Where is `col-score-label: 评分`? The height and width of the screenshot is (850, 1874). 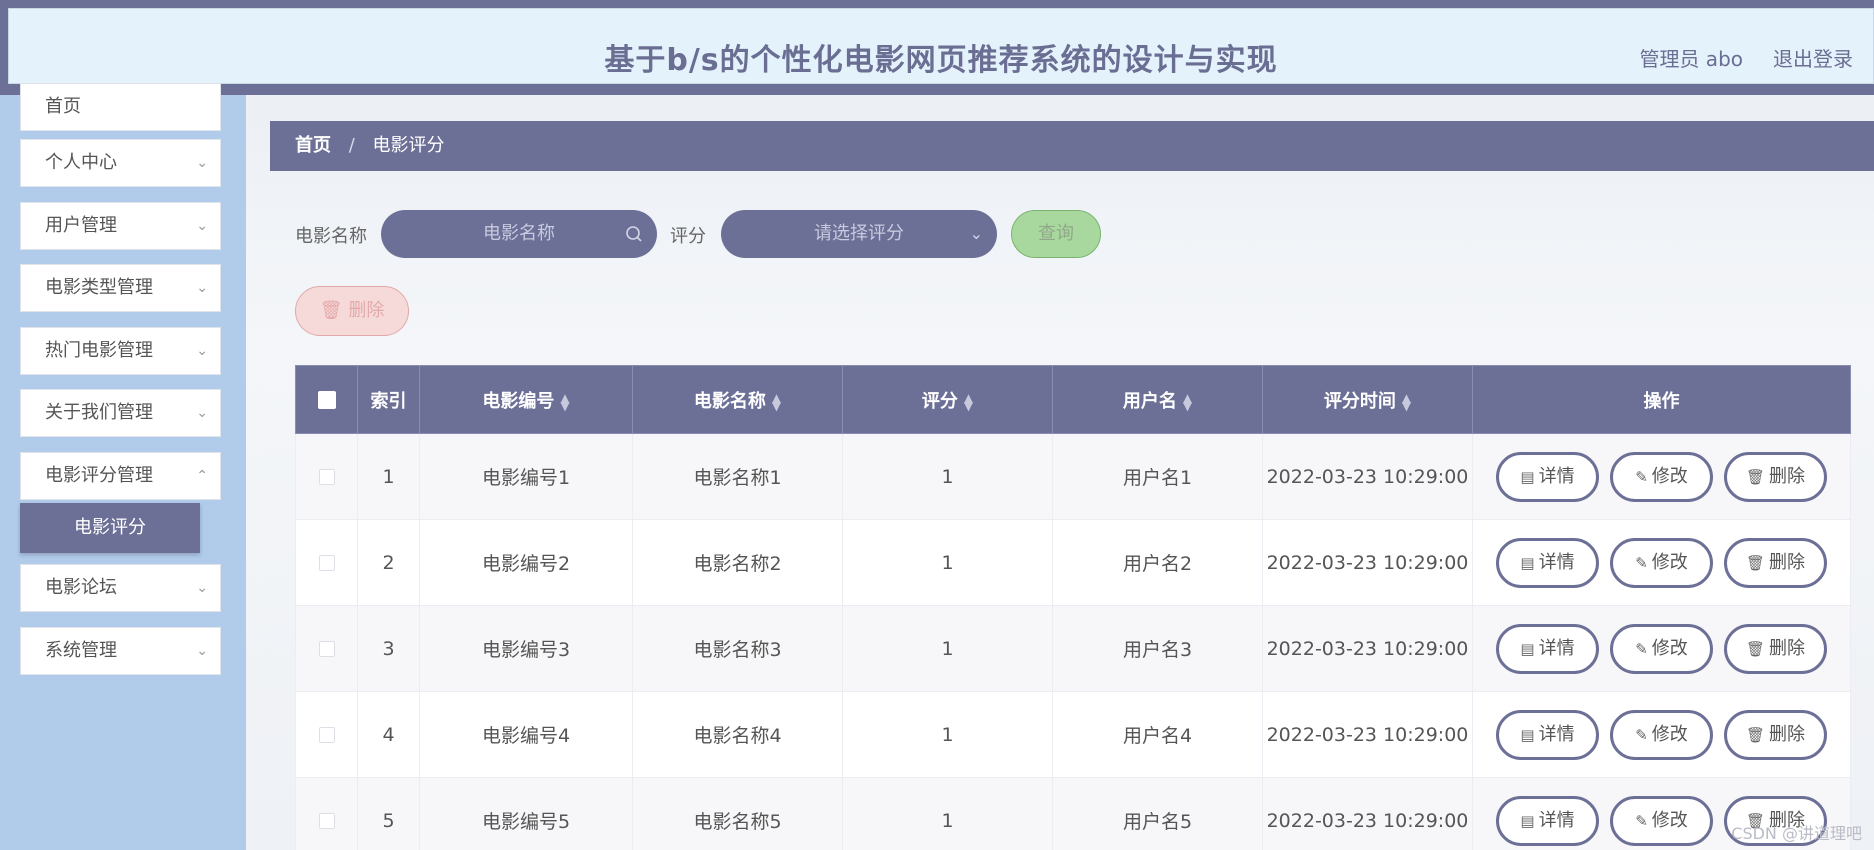
col-score-label: 评分 is located at coordinates (939, 401).